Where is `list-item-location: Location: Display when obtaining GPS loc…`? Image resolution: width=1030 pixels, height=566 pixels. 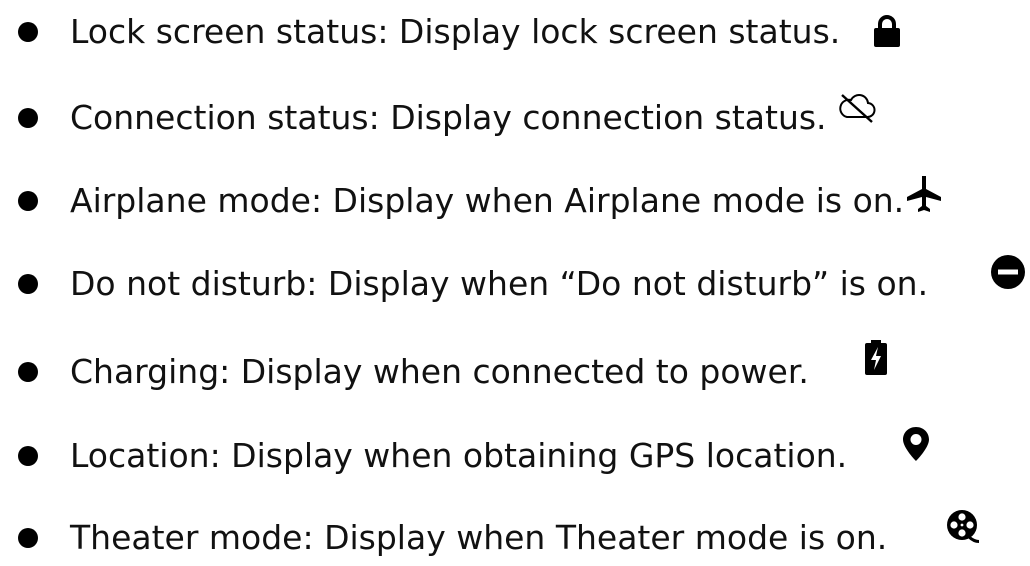
list-item-location: Location: Display when obtaining GPS loc… is located at coordinates (515, 455).